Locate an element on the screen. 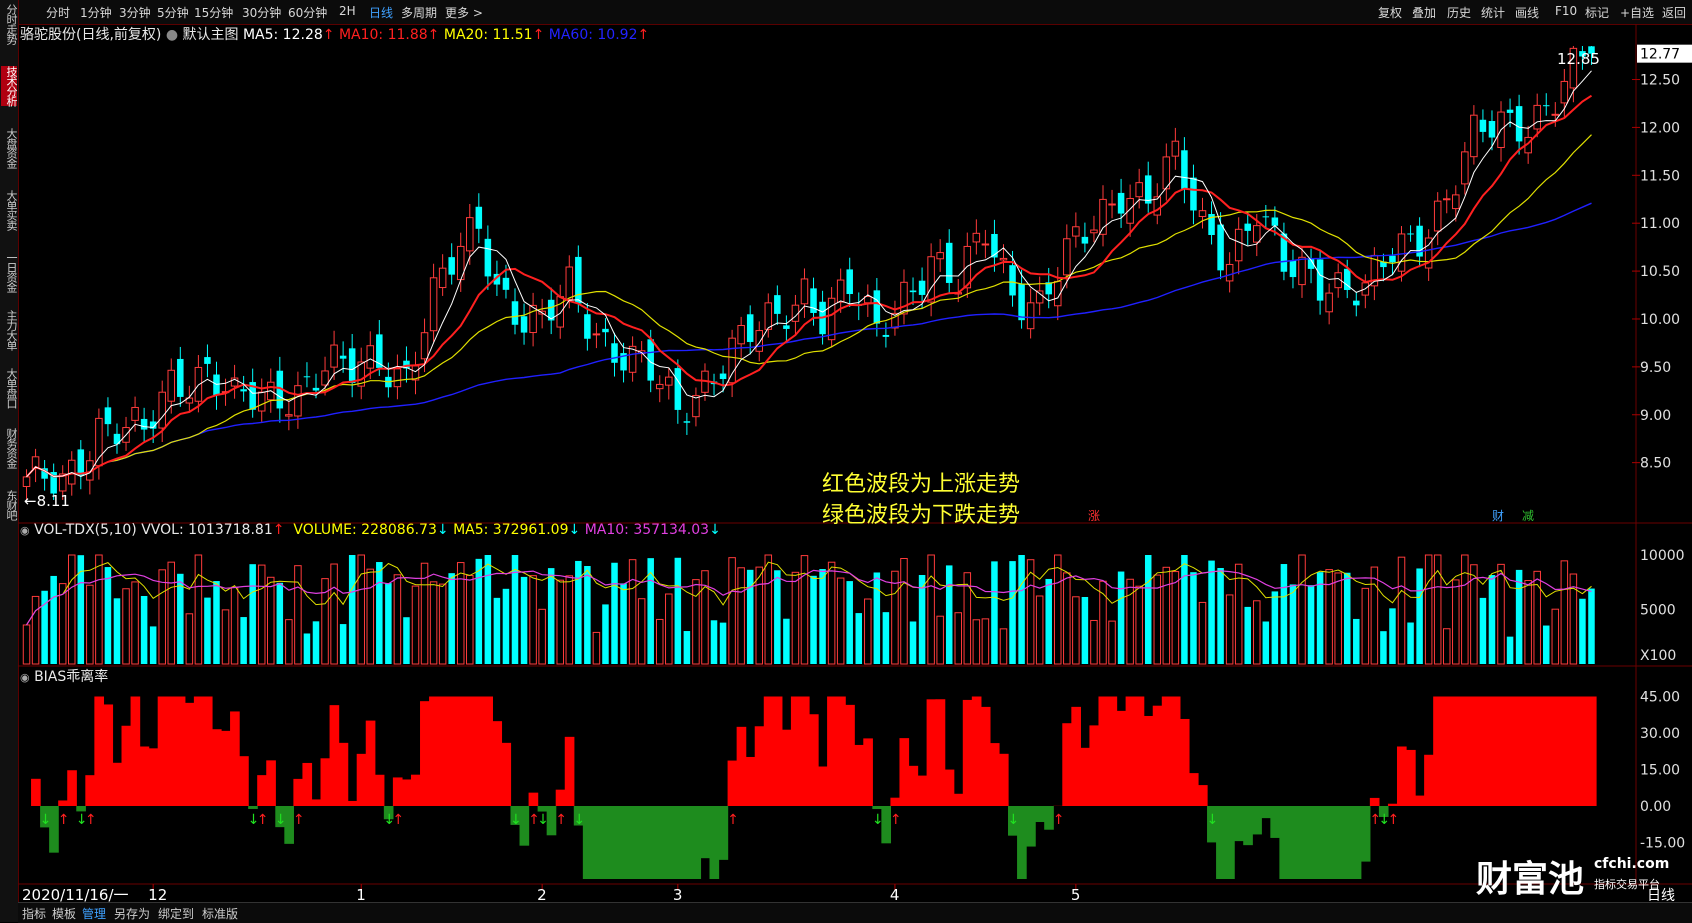 The image size is (1692, 923). event-marker-2: 减 is located at coordinates (1528, 516).